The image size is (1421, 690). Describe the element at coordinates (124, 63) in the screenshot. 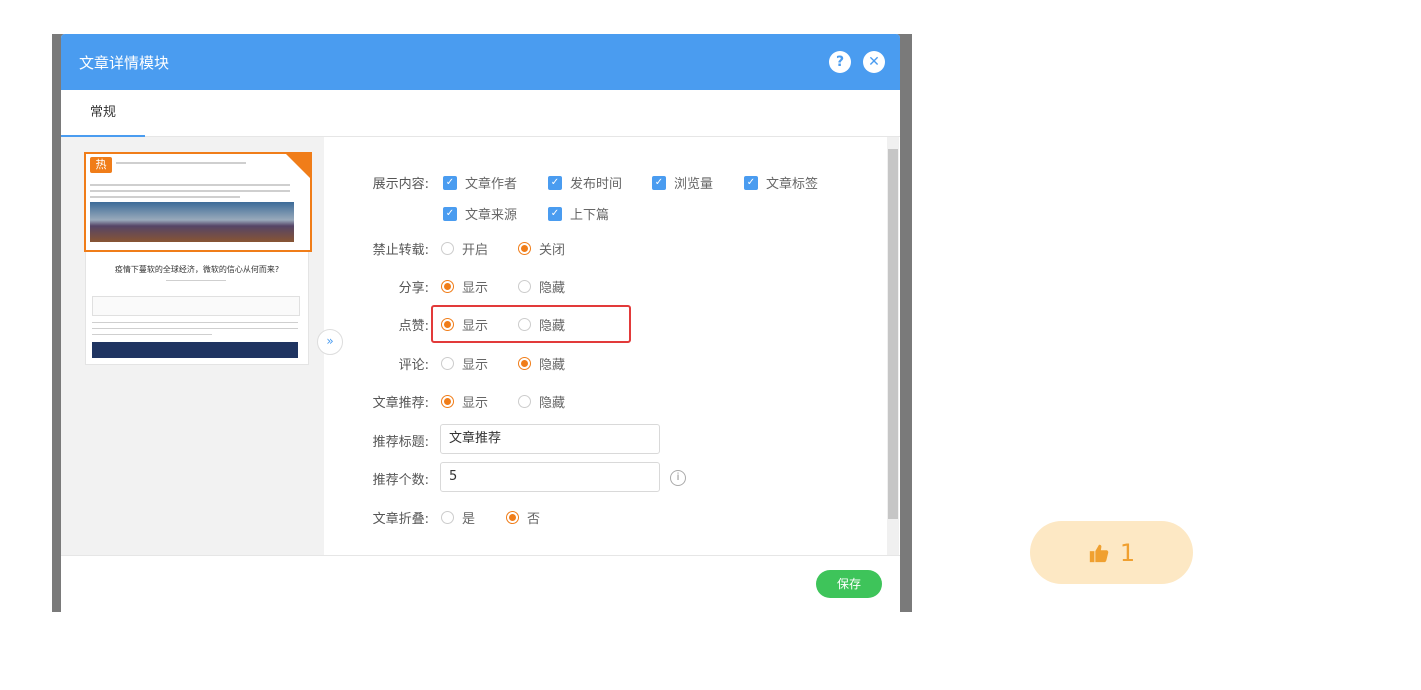

I see `modal-title: 文章详情模块` at that location.